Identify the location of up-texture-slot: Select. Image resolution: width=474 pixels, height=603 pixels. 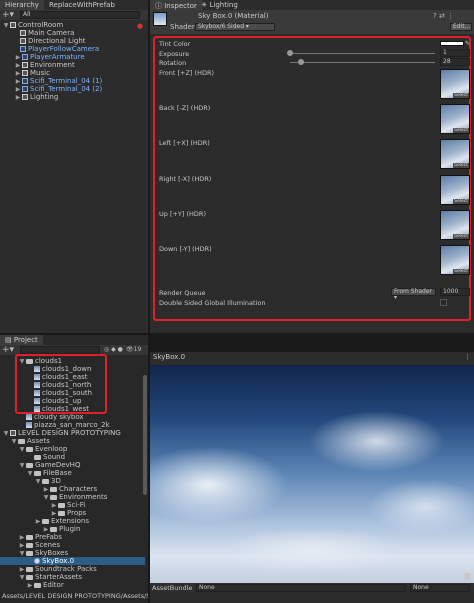
(455, 225).